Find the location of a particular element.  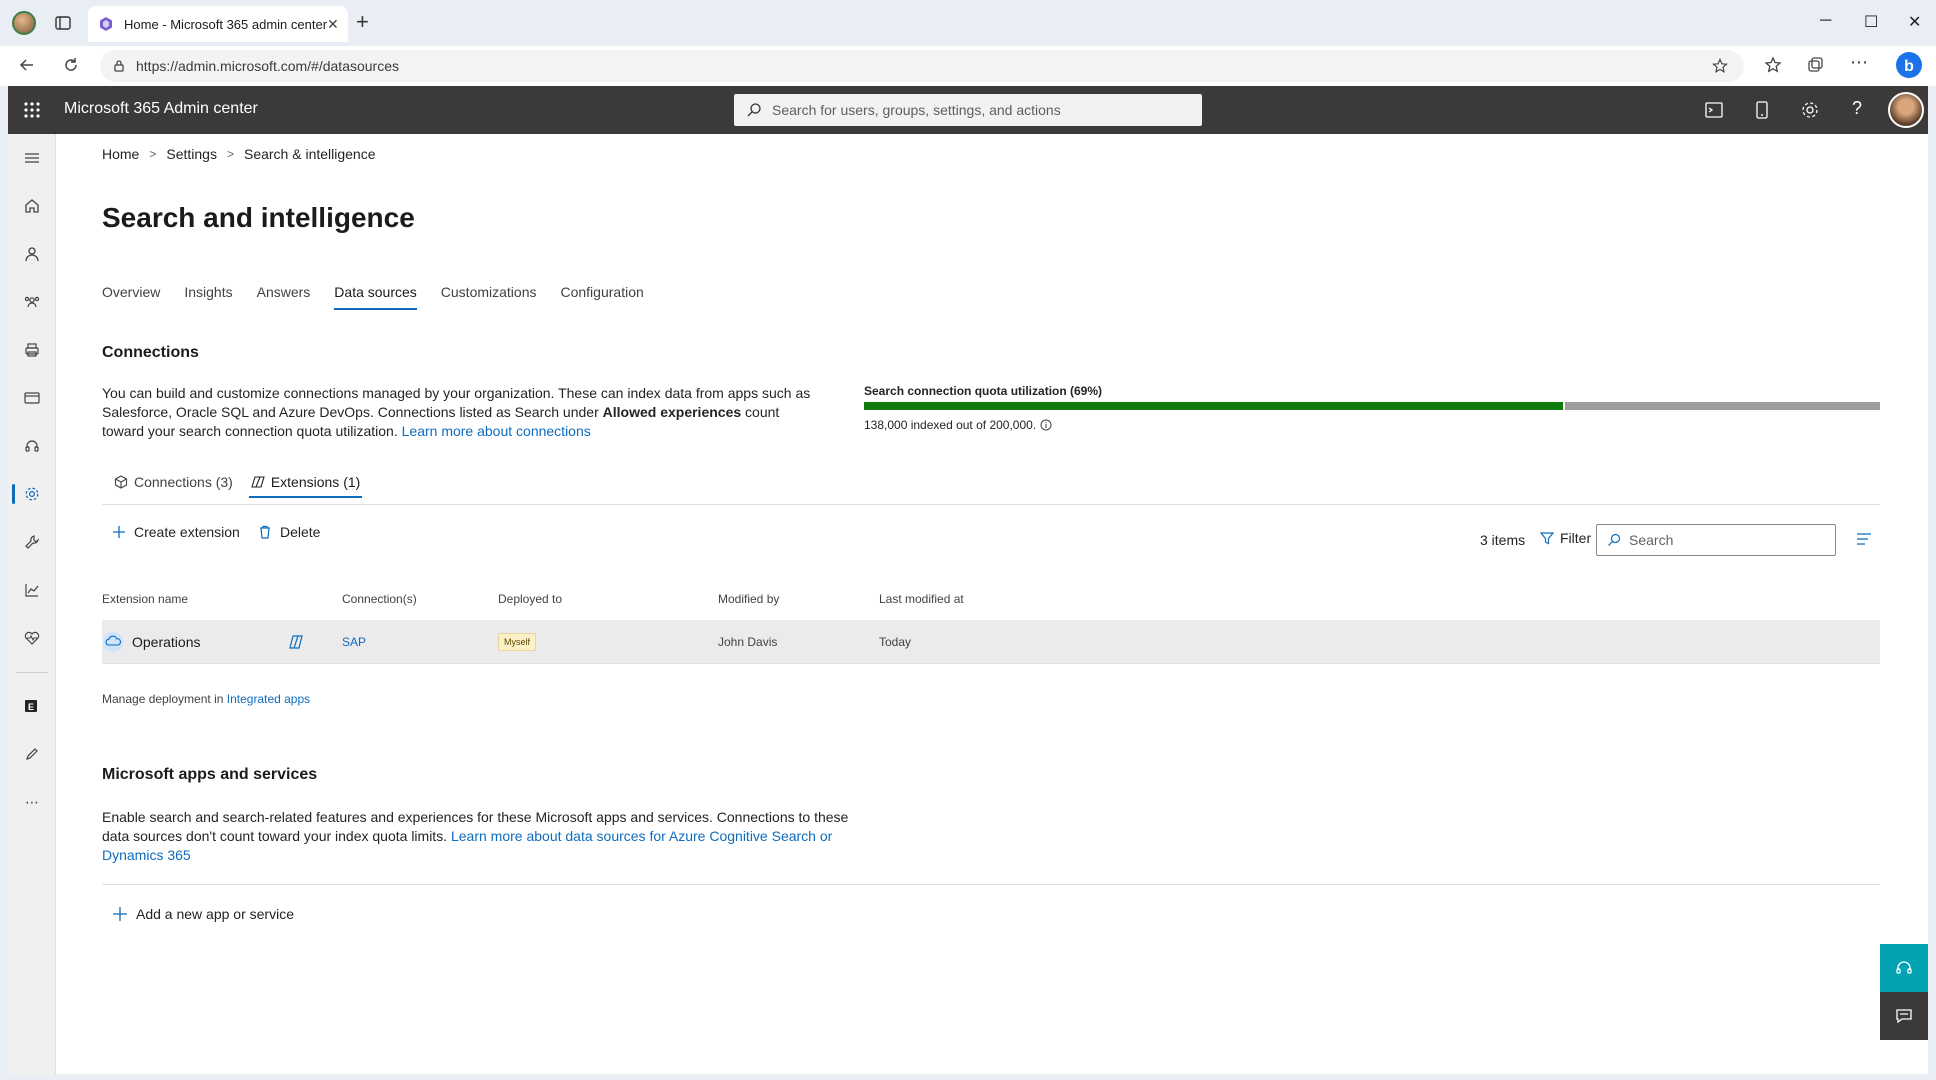

extensions-search-box is located at coordinates (1716, 540).